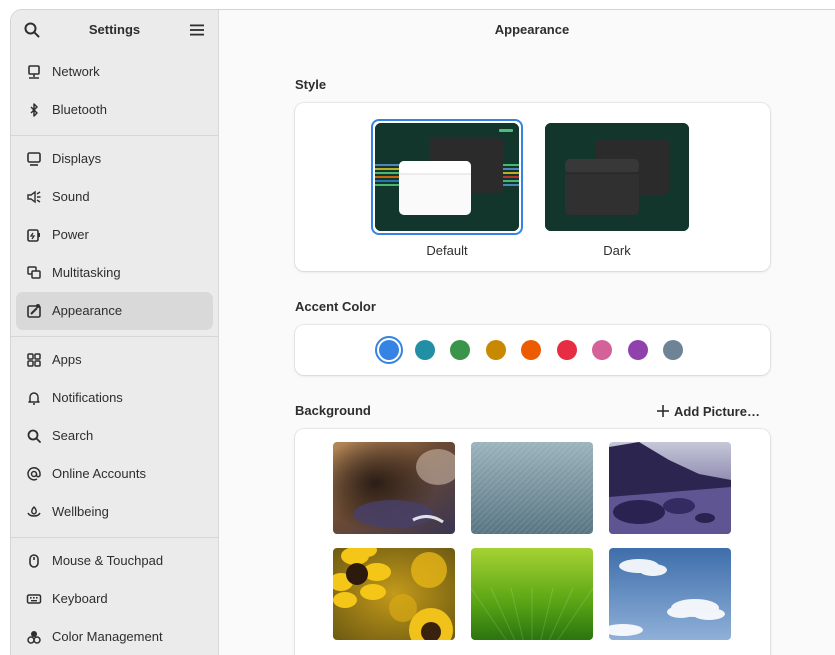  I want to click on hamburger-menu-icon, so click(197, 30).